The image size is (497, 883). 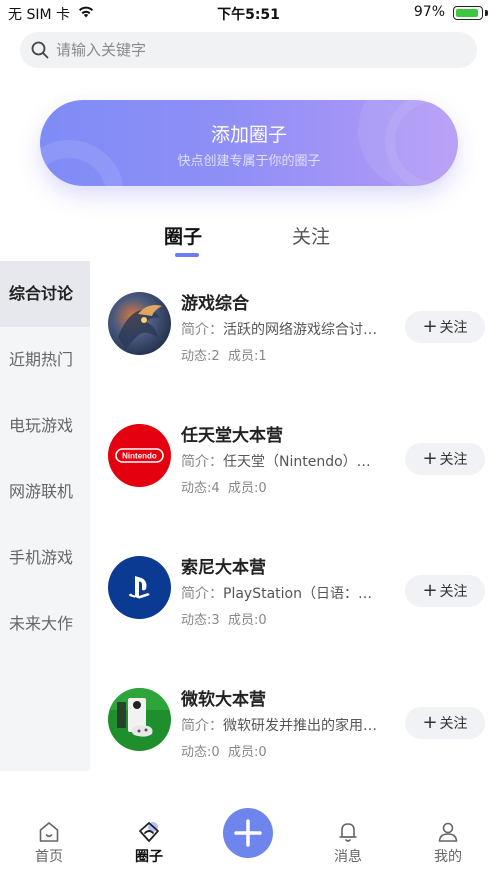 I want to click on battery-level, so click(x=467, y=13).